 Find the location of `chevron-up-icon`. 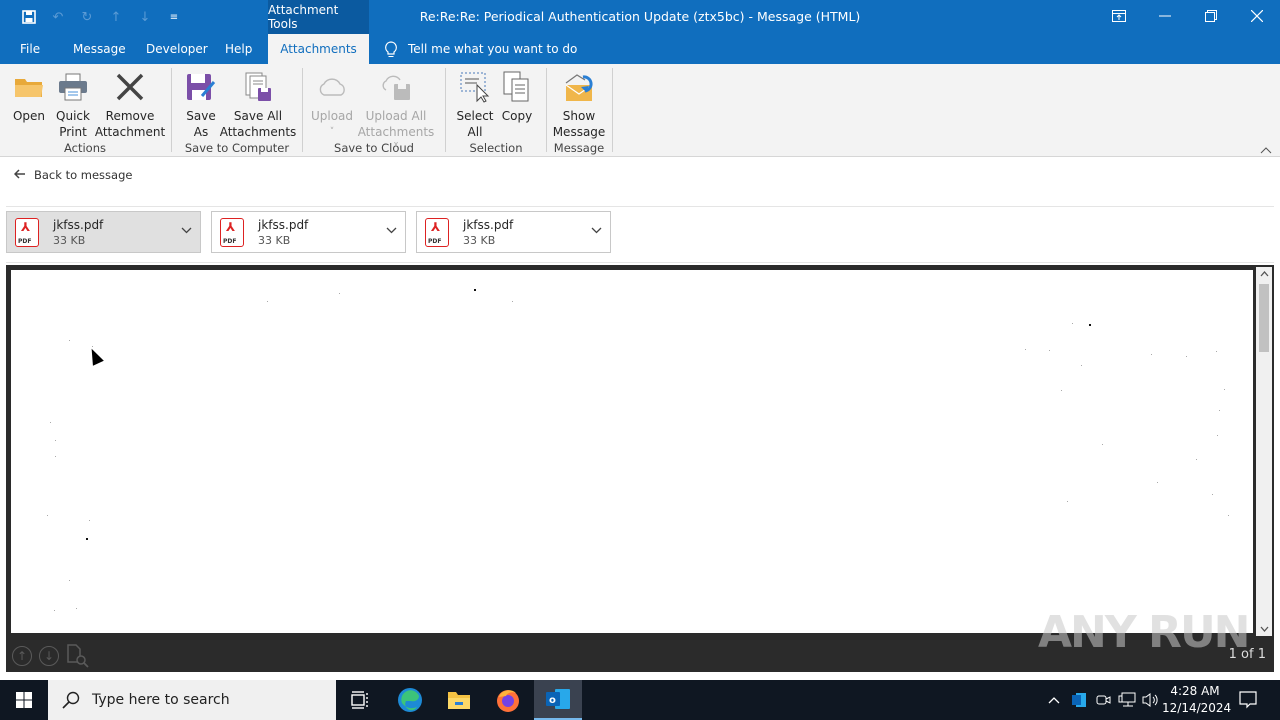

chevron-up-icon is located at coordinates (1054, 699).